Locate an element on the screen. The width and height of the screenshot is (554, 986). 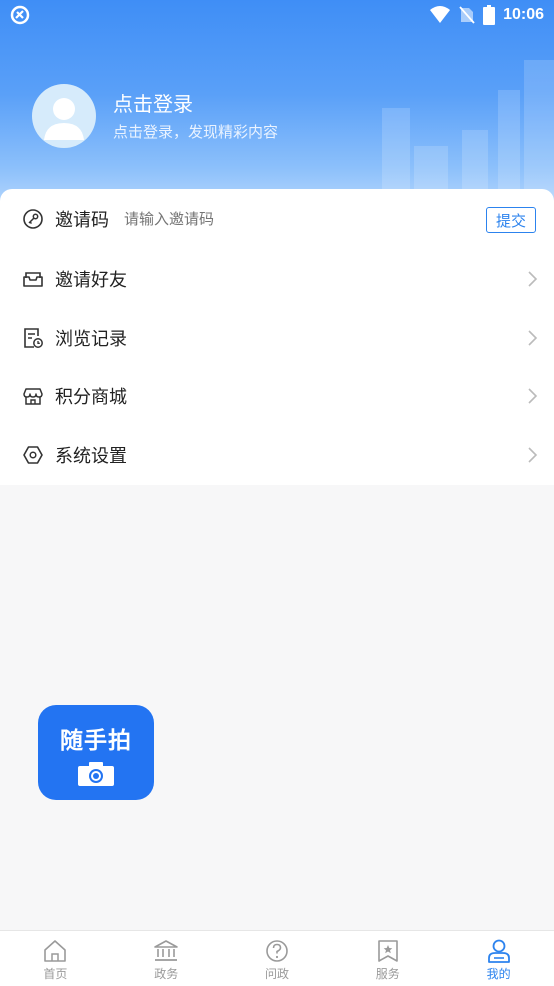
login-subtitle: 点击登录，发现精彩内容 is located at coordinates (196, 132).